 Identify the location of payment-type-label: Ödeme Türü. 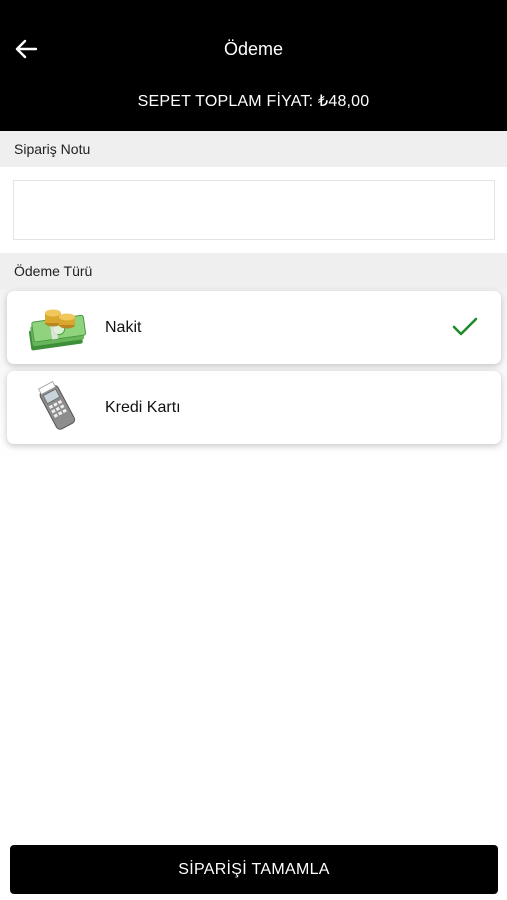
(253, 271).